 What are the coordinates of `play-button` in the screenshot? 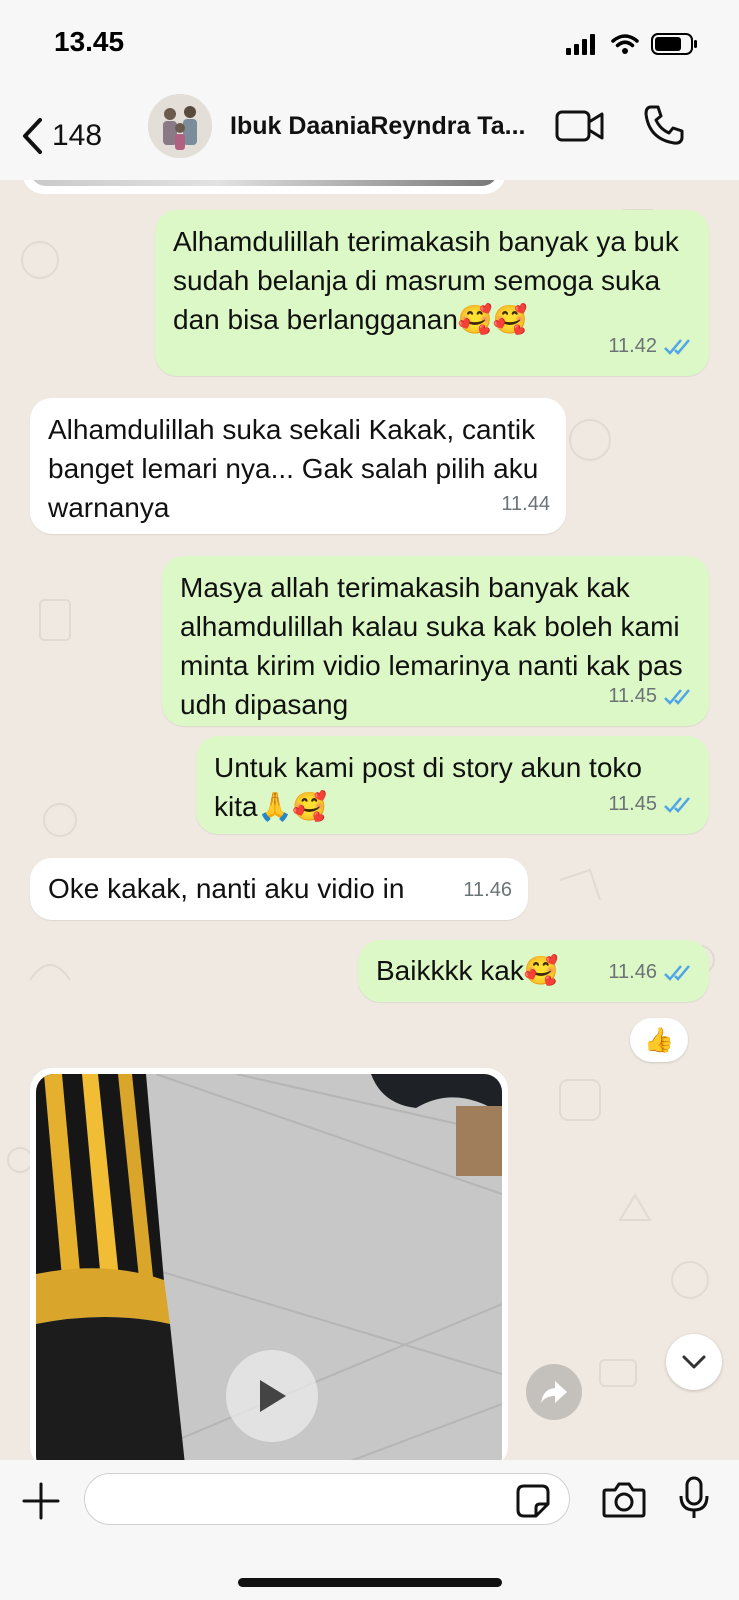 It's located at (272, 1396).